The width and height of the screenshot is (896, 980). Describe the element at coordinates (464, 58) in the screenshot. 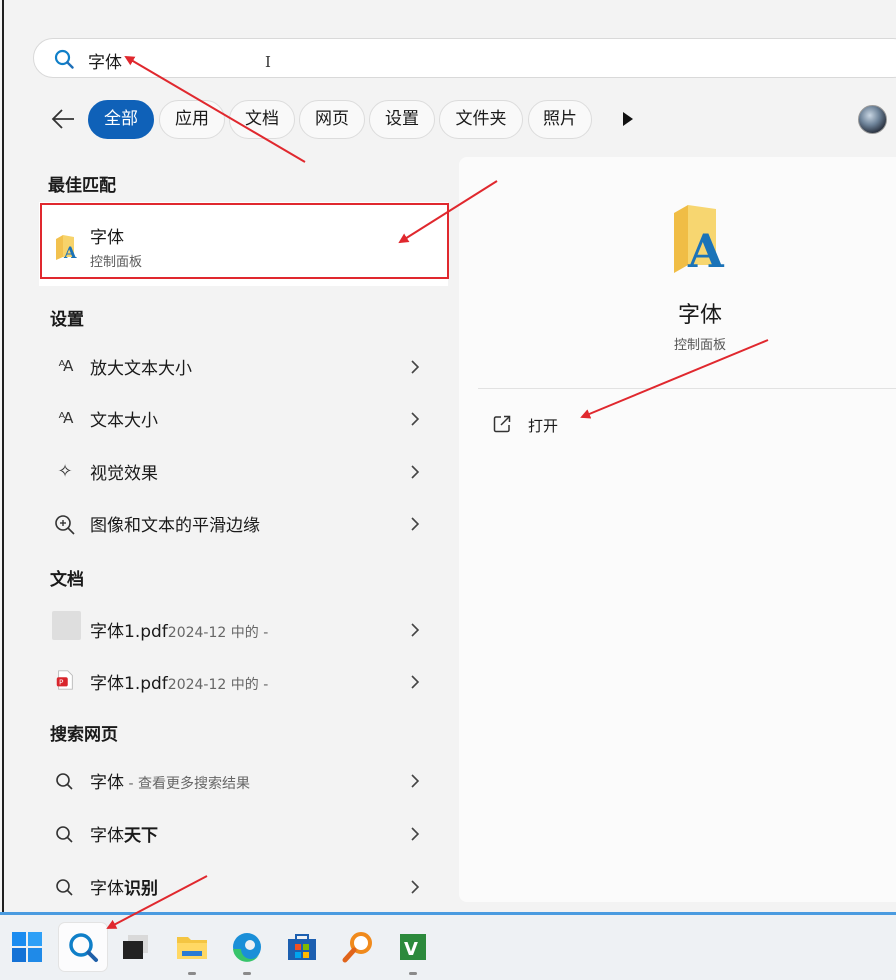

I see `search-input: 字体 I` at that location.